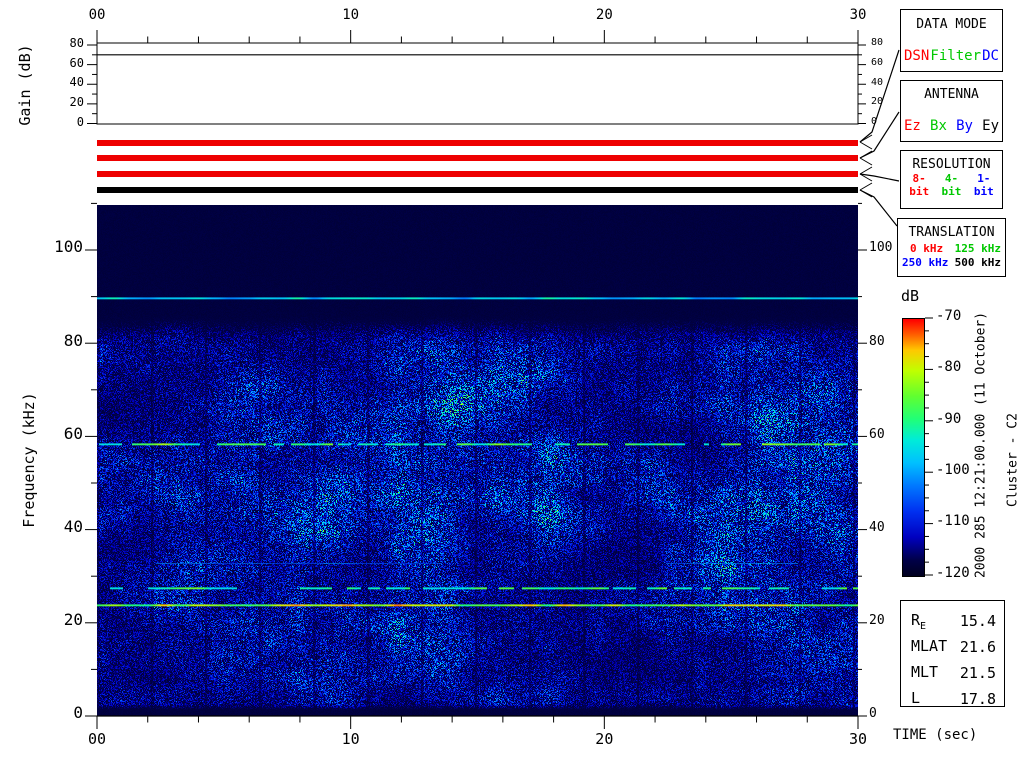 The height and width of the screenshot is (768, 1024). I want to click on antenna-option-bx: Bx, so click(938, 126).